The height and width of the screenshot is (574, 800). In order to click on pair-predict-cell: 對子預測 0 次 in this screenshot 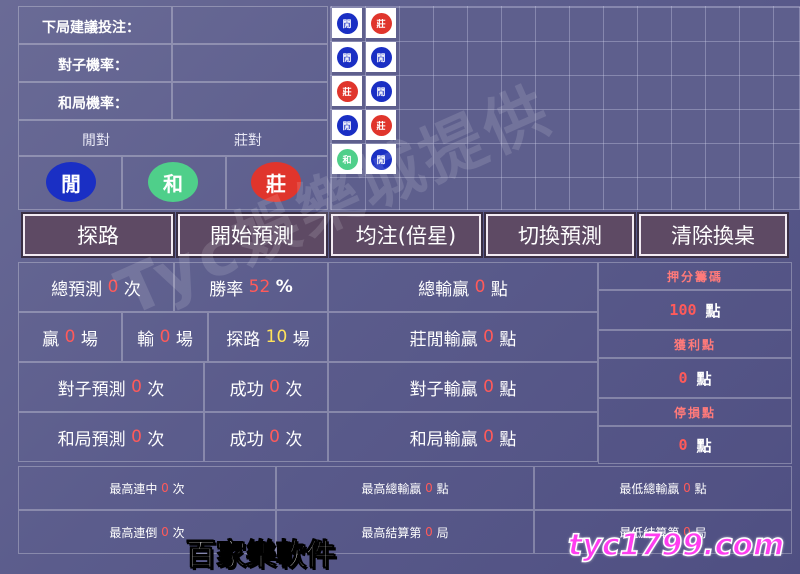, I will do `click(111, 387)`.